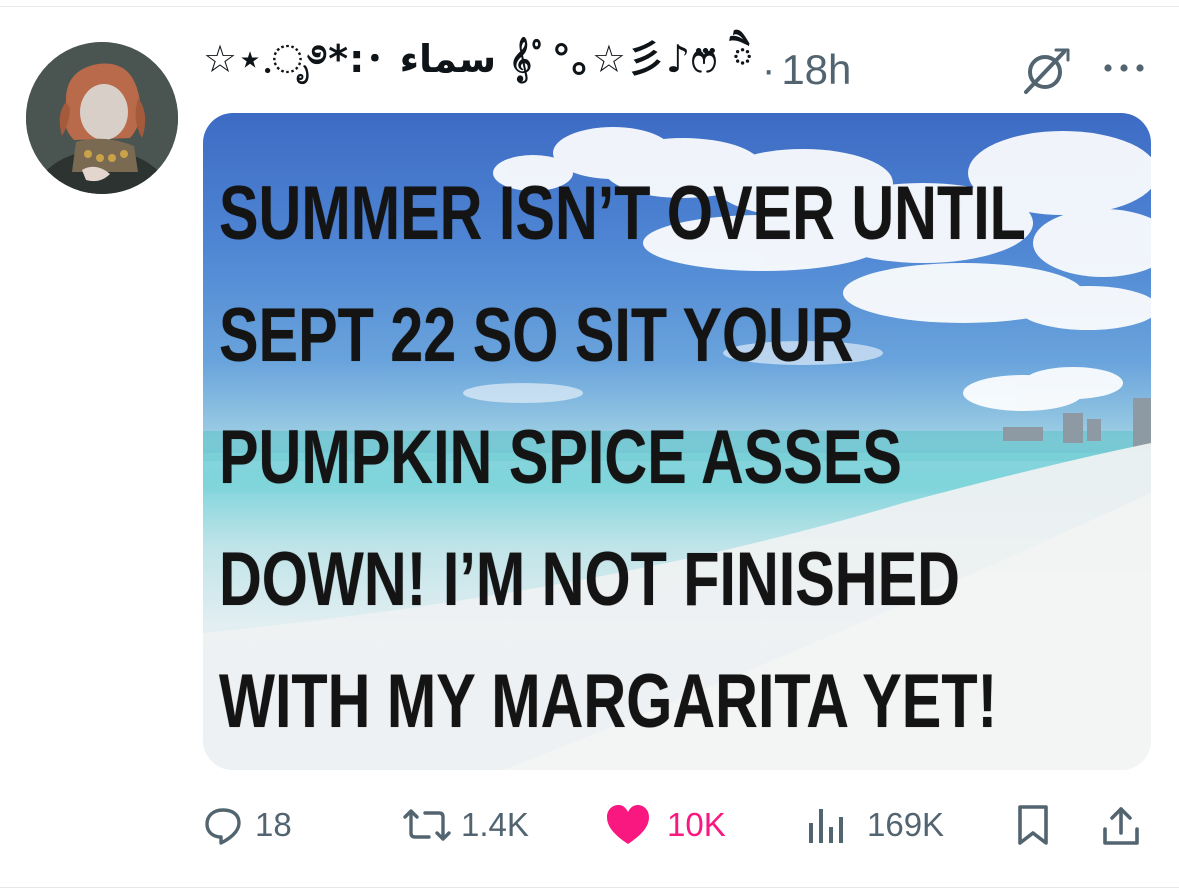 This screenshot has height=893, width=1179. I want to click on views-button: 169K, so click(875, 825).